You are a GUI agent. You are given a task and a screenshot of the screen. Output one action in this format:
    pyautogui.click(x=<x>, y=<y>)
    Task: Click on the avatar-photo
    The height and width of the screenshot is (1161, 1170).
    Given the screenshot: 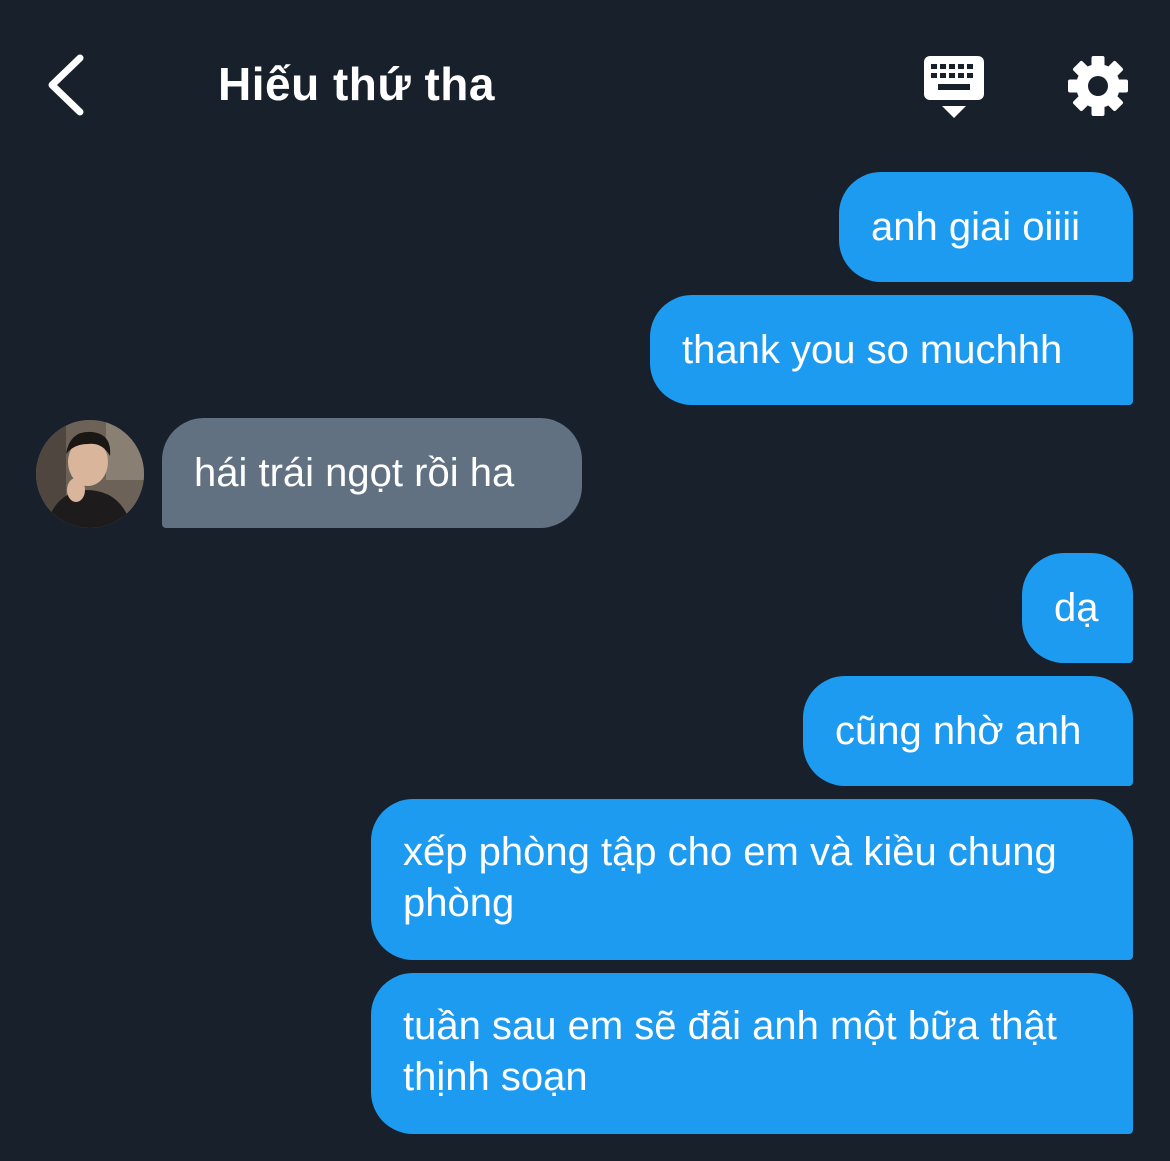 What is the action you would take?
    pyautogui.click(x=90, y=474)
    